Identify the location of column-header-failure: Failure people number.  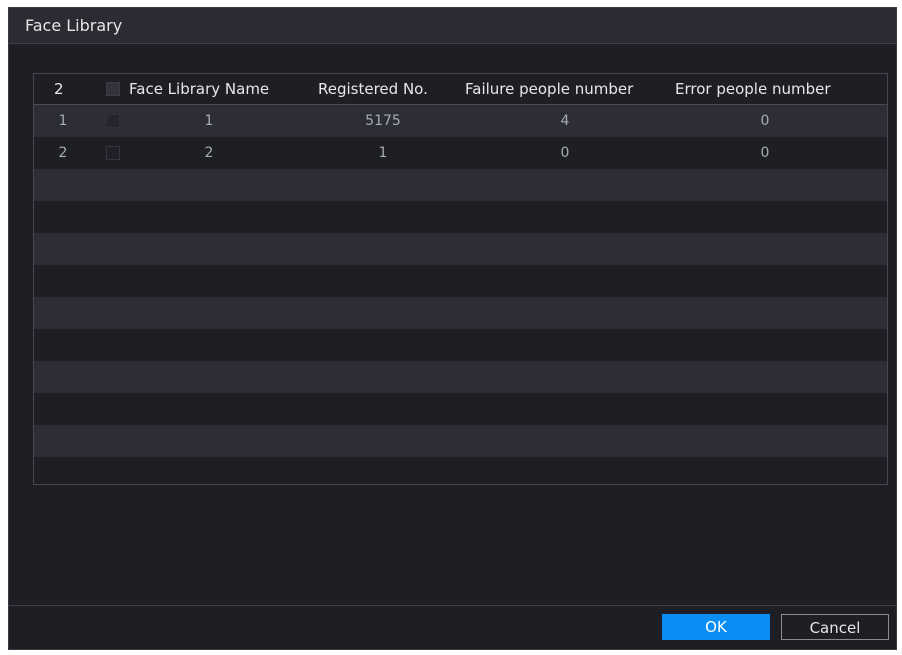
(549, 89).